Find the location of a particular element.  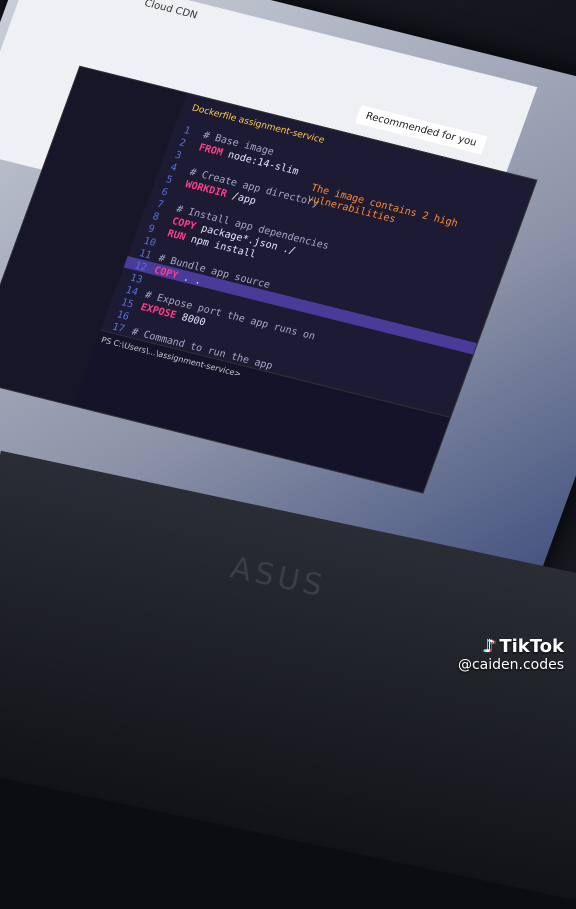

tiktok-watermark: ♪ TikTok @caiden.codes is located at coordinates (511, 654).